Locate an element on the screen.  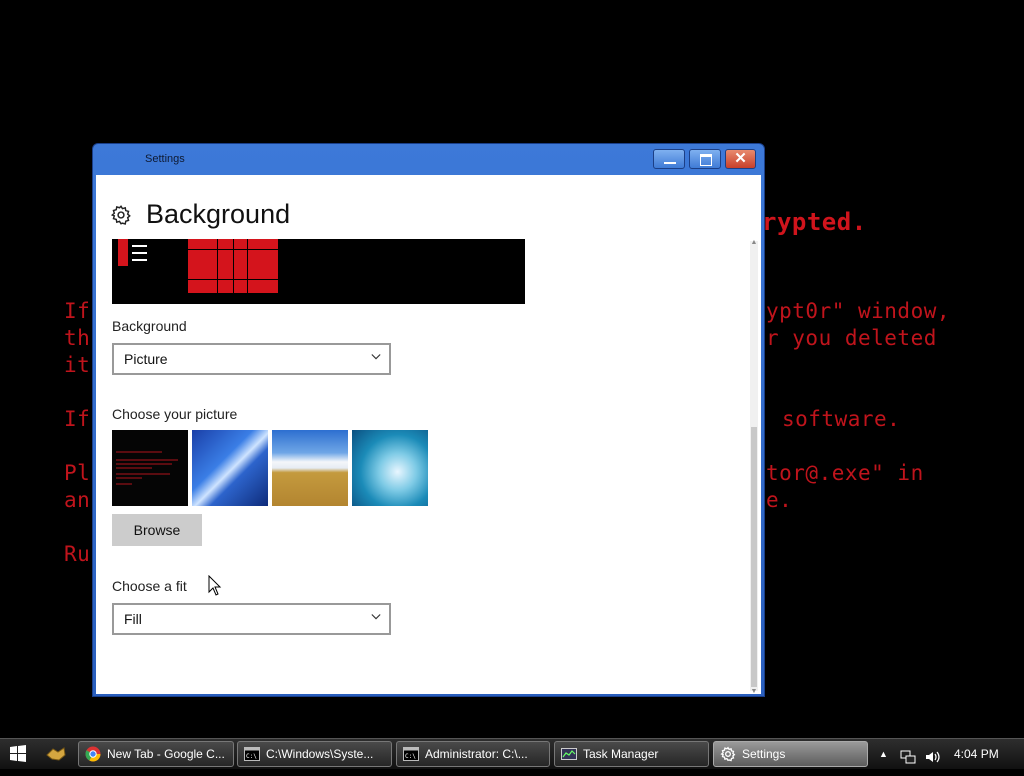
fit-dropdown: Fill is located at coordinates (251, 619).